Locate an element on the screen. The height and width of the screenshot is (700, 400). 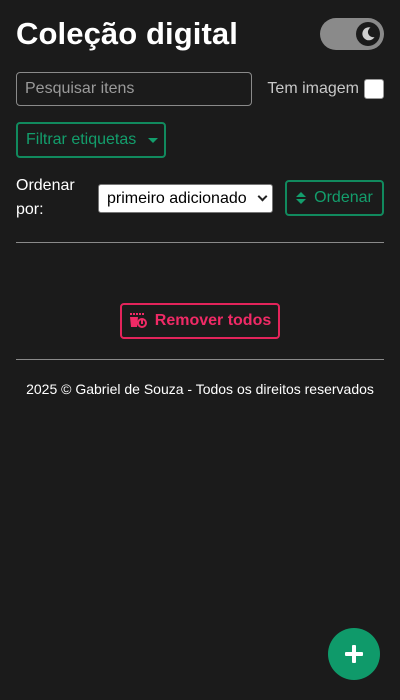
search-row: Tem imagem is located at coordinates (200, 89).